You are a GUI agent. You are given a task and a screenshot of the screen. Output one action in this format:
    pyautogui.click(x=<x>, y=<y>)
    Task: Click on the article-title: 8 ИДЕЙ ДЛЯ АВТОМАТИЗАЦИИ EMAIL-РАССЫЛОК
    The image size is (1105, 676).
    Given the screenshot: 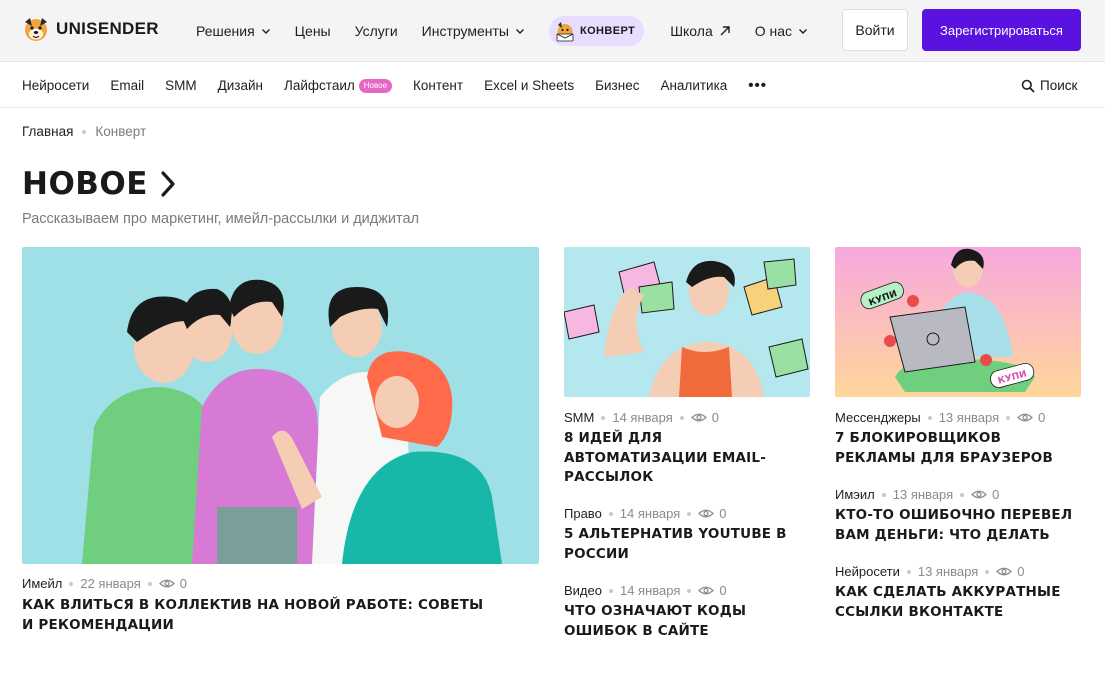 What is the action you would take?
    pyautogui.click(x=679, y=458)
    